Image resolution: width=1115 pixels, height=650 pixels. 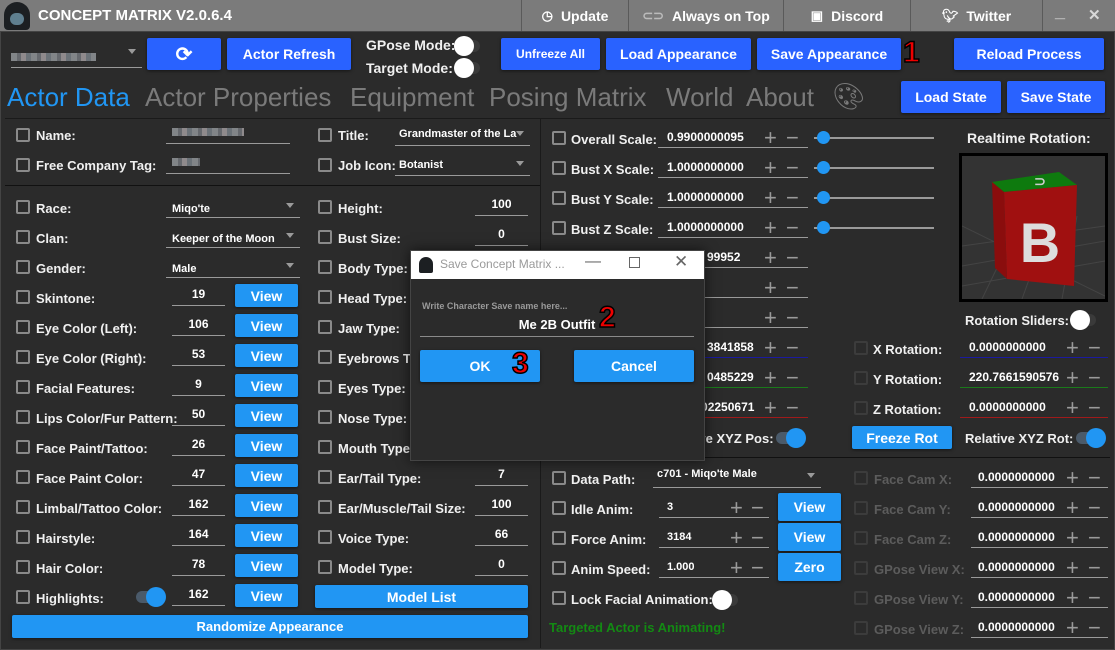 What do you see at coordinates (1034, 378) in the screenshot?
I see `rotation-1-input: 220.7661590576` at bounding box center [1034, 378].